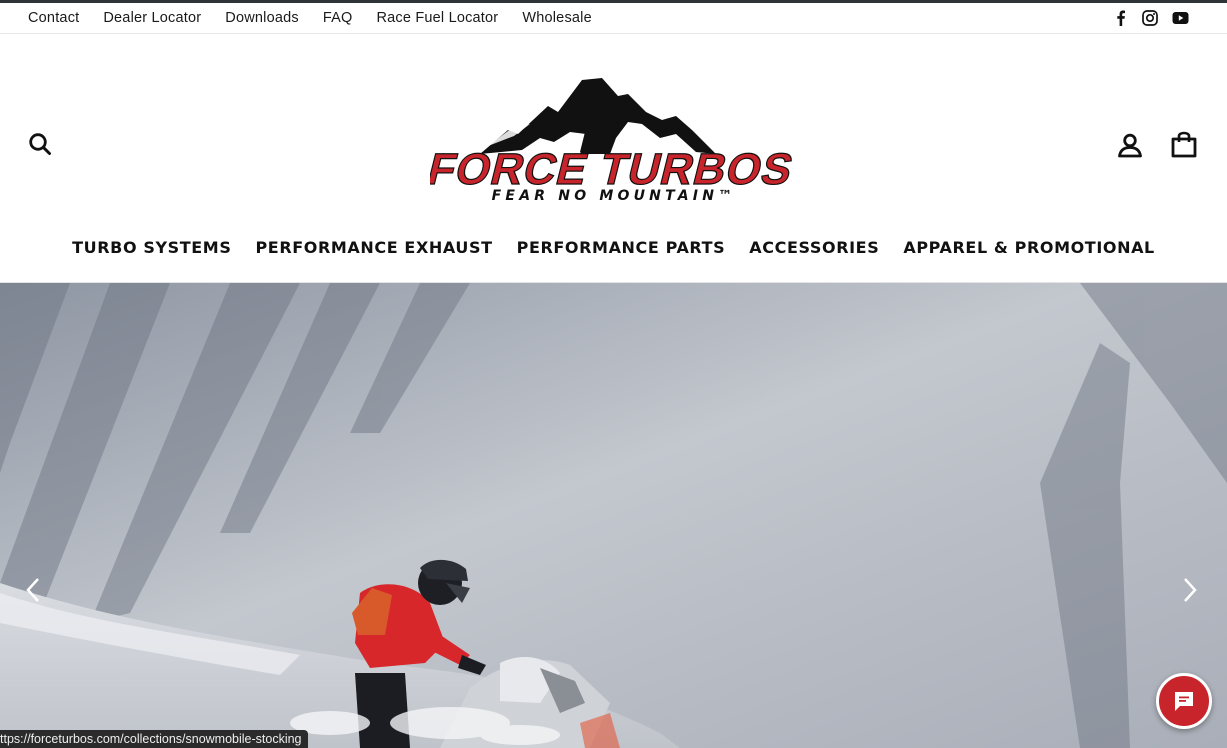  What do you see at coordinates (1130, 145) in the screenshot?
I see `account-icon` at bounding box center [1130, 145].